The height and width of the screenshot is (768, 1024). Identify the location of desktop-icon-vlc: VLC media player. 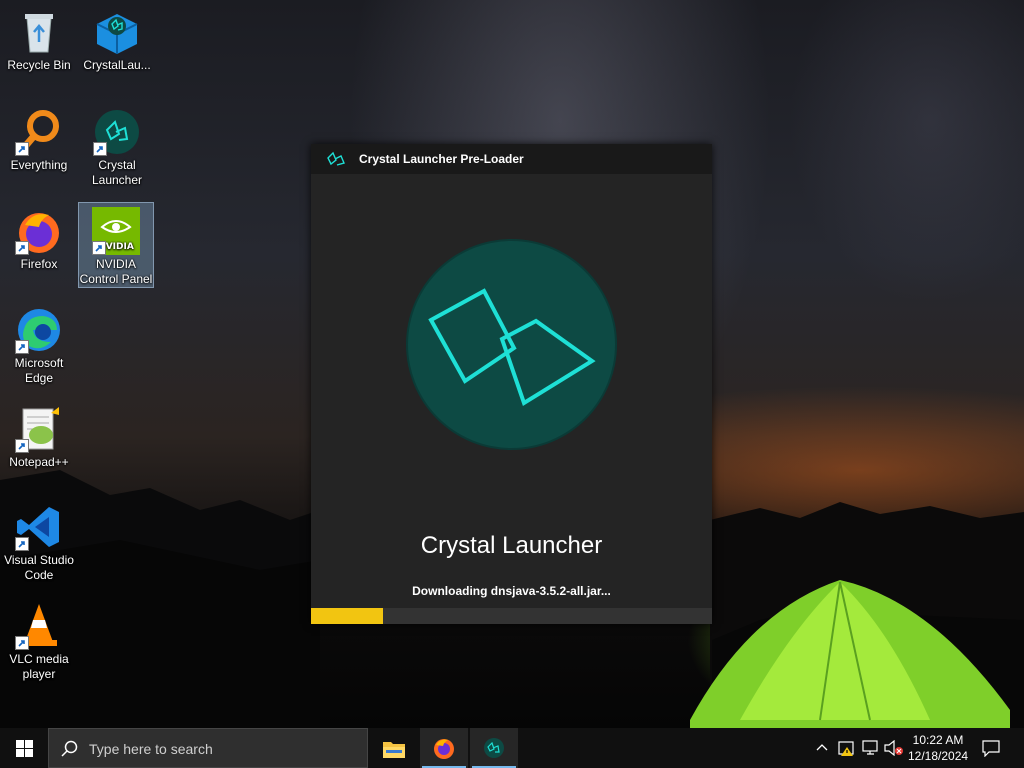
(39, 640).